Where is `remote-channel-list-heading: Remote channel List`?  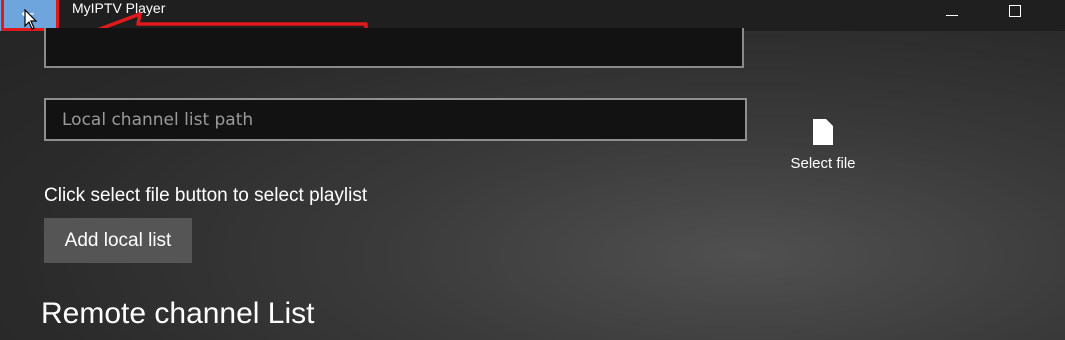
remote-channel-list-heading: Remote channel List is located at coordinates (178, 313).